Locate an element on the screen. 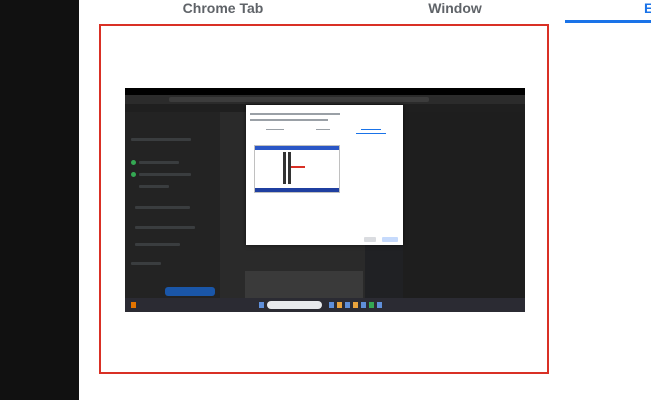 The image size is (651, 400). thumb-nested-mark is located at coordinates (298, 167).